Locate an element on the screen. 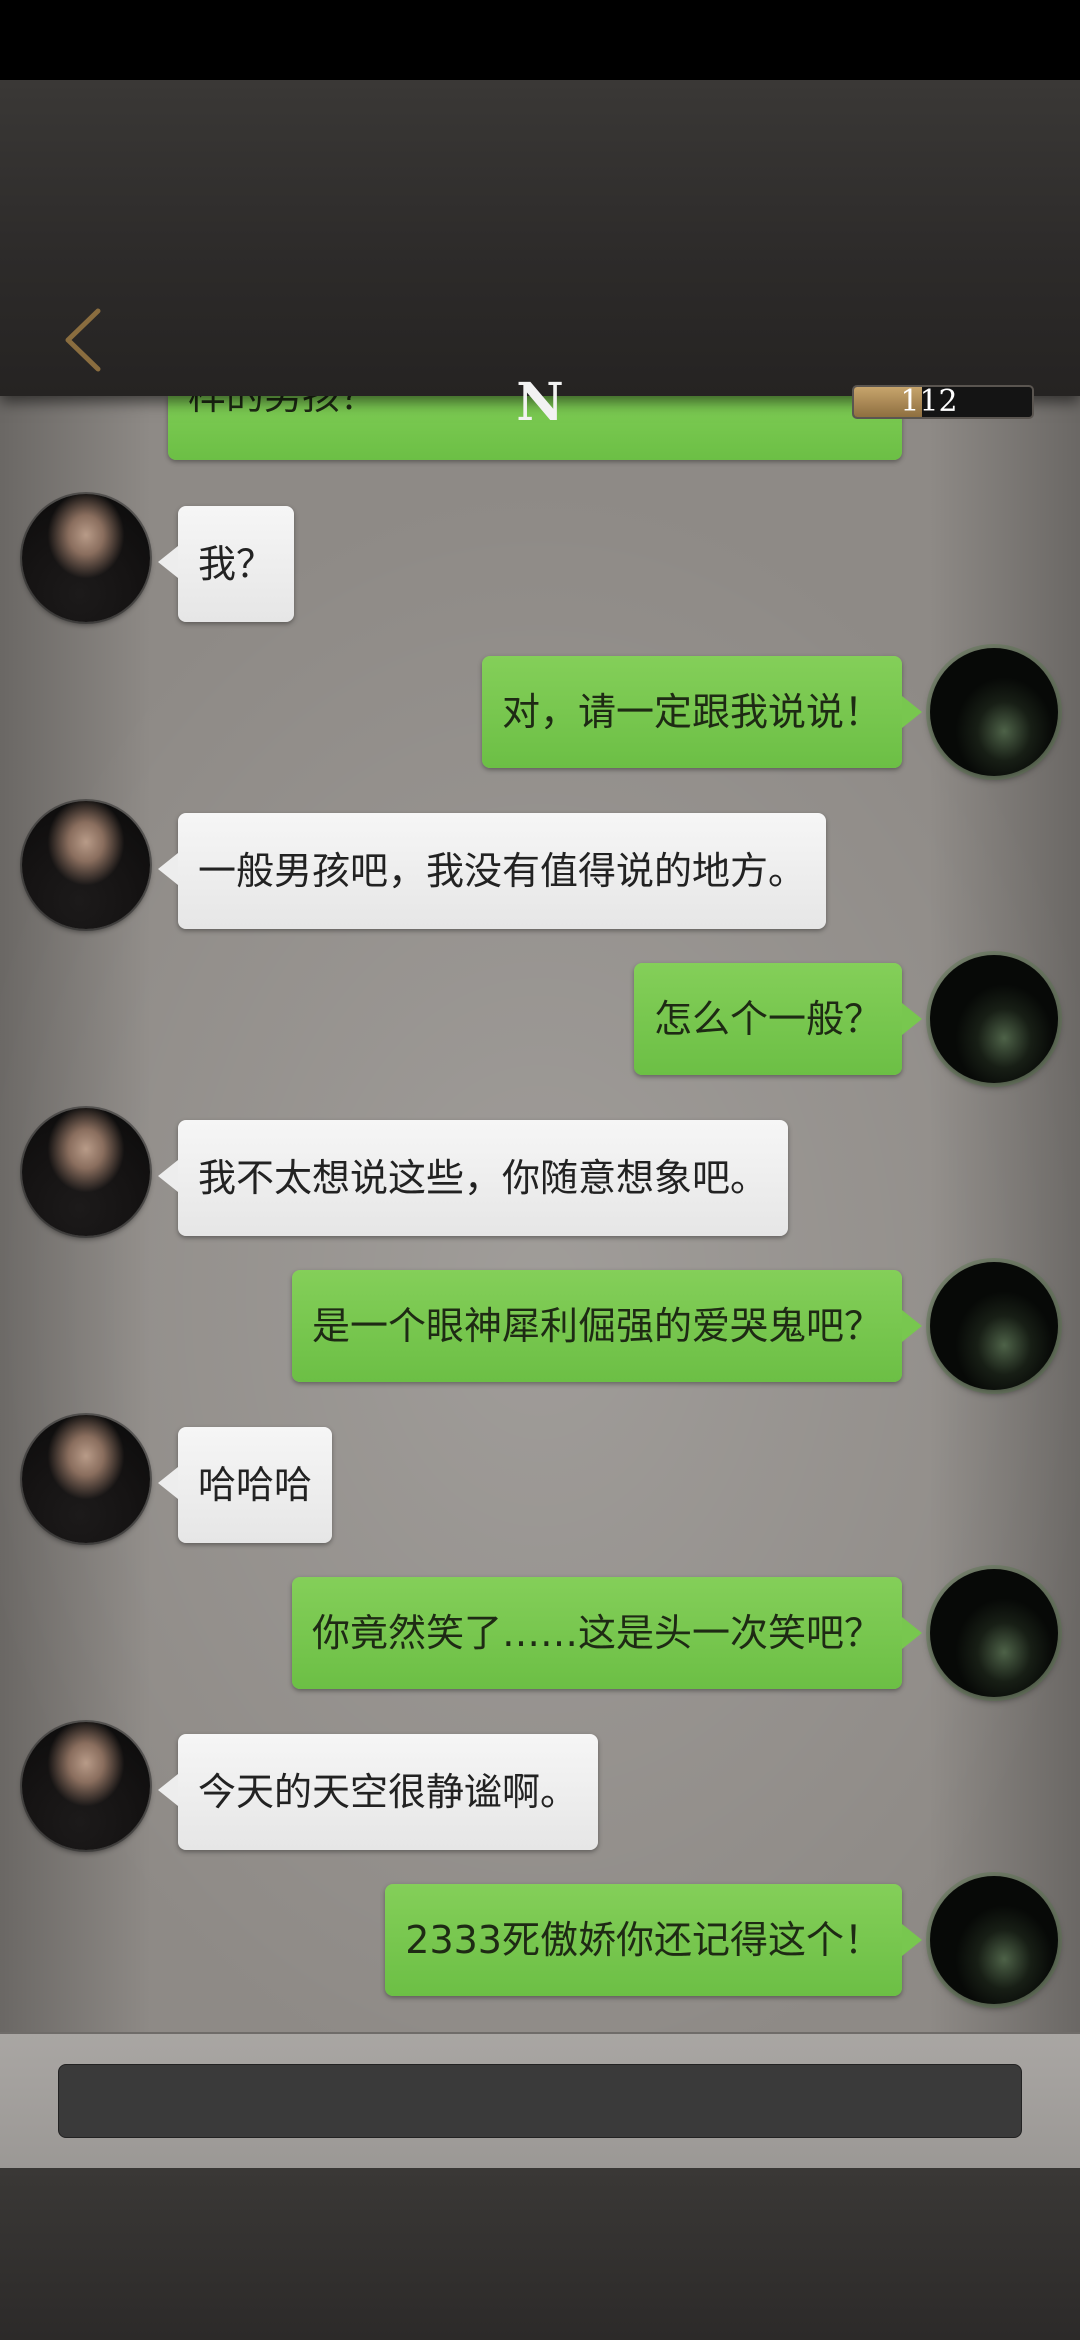  message-bubble: 你竟然笑了……这是头一次笑吧？ is located at coordinates (607, 1633).